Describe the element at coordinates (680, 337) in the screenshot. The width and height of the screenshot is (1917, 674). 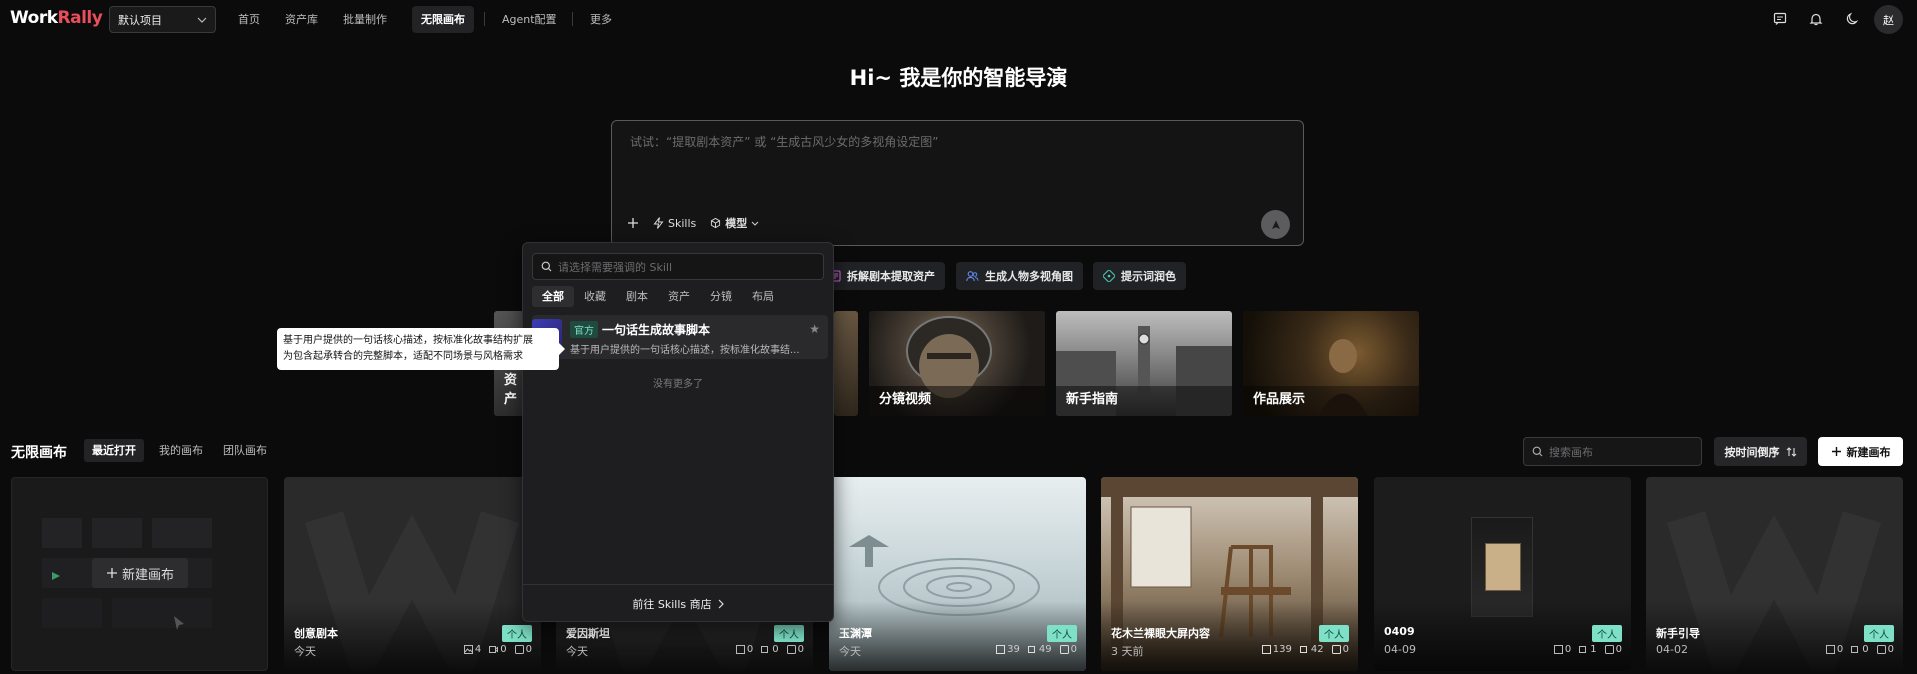
I see `skill-item: 官方 一句话生成故事脚本 基于用户提供的一句话核心描述，按标准化故事结... ★` at that location.